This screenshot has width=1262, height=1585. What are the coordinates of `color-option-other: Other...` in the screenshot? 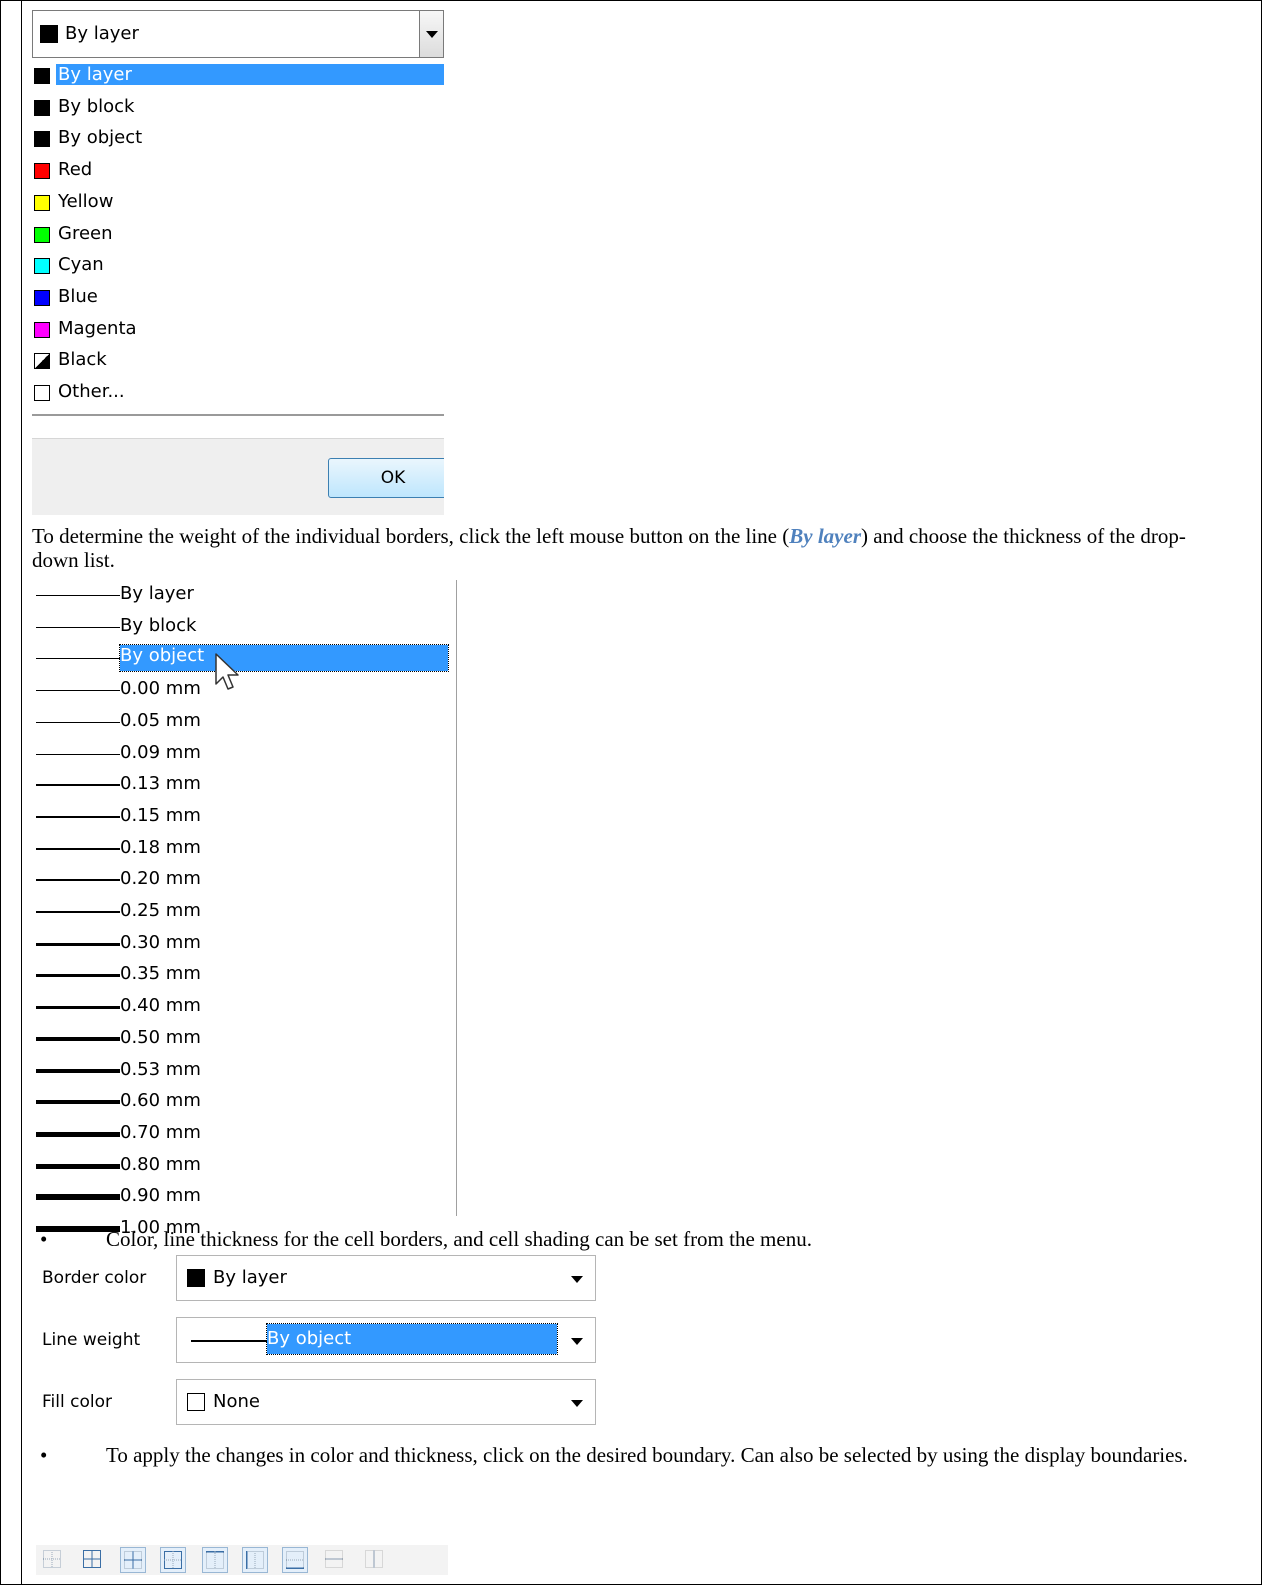 It's located at (238, 392).